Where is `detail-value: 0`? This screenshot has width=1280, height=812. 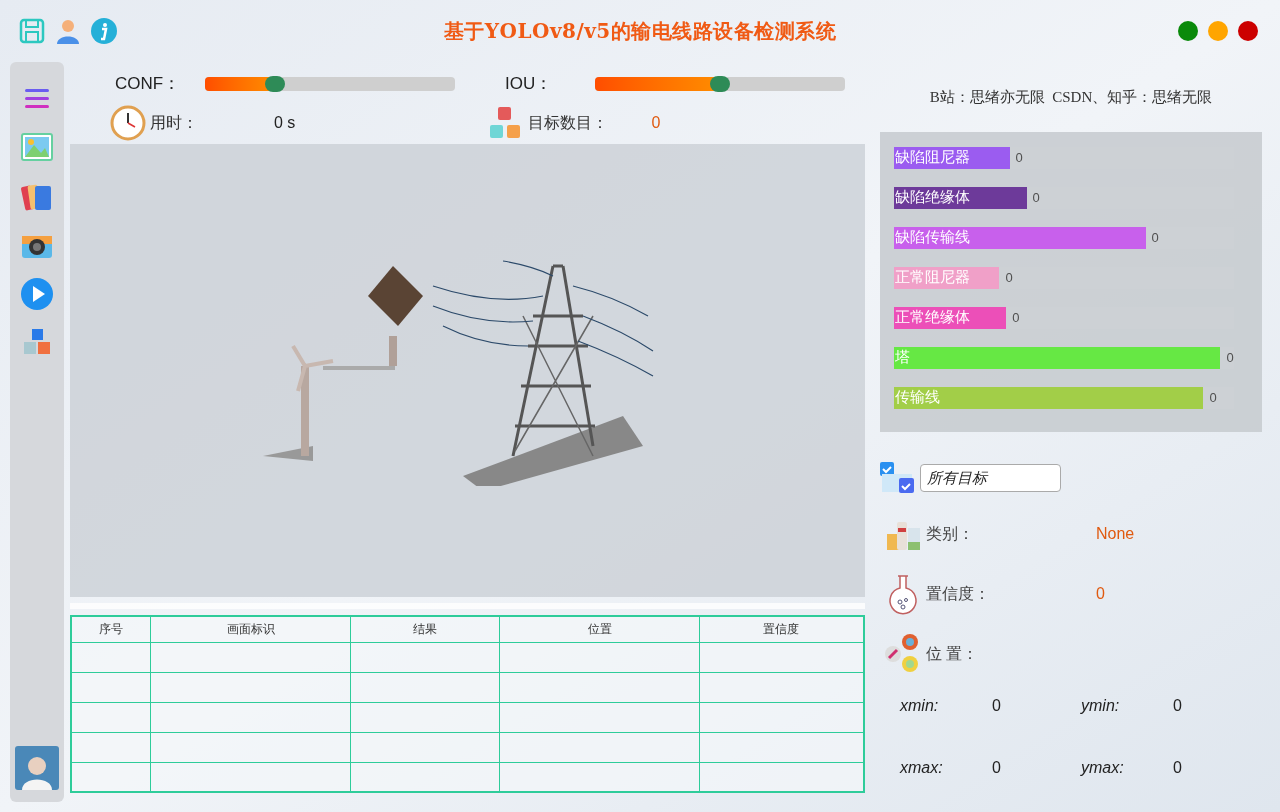
detail-value: 0 is located at coordinates (1100, 594).